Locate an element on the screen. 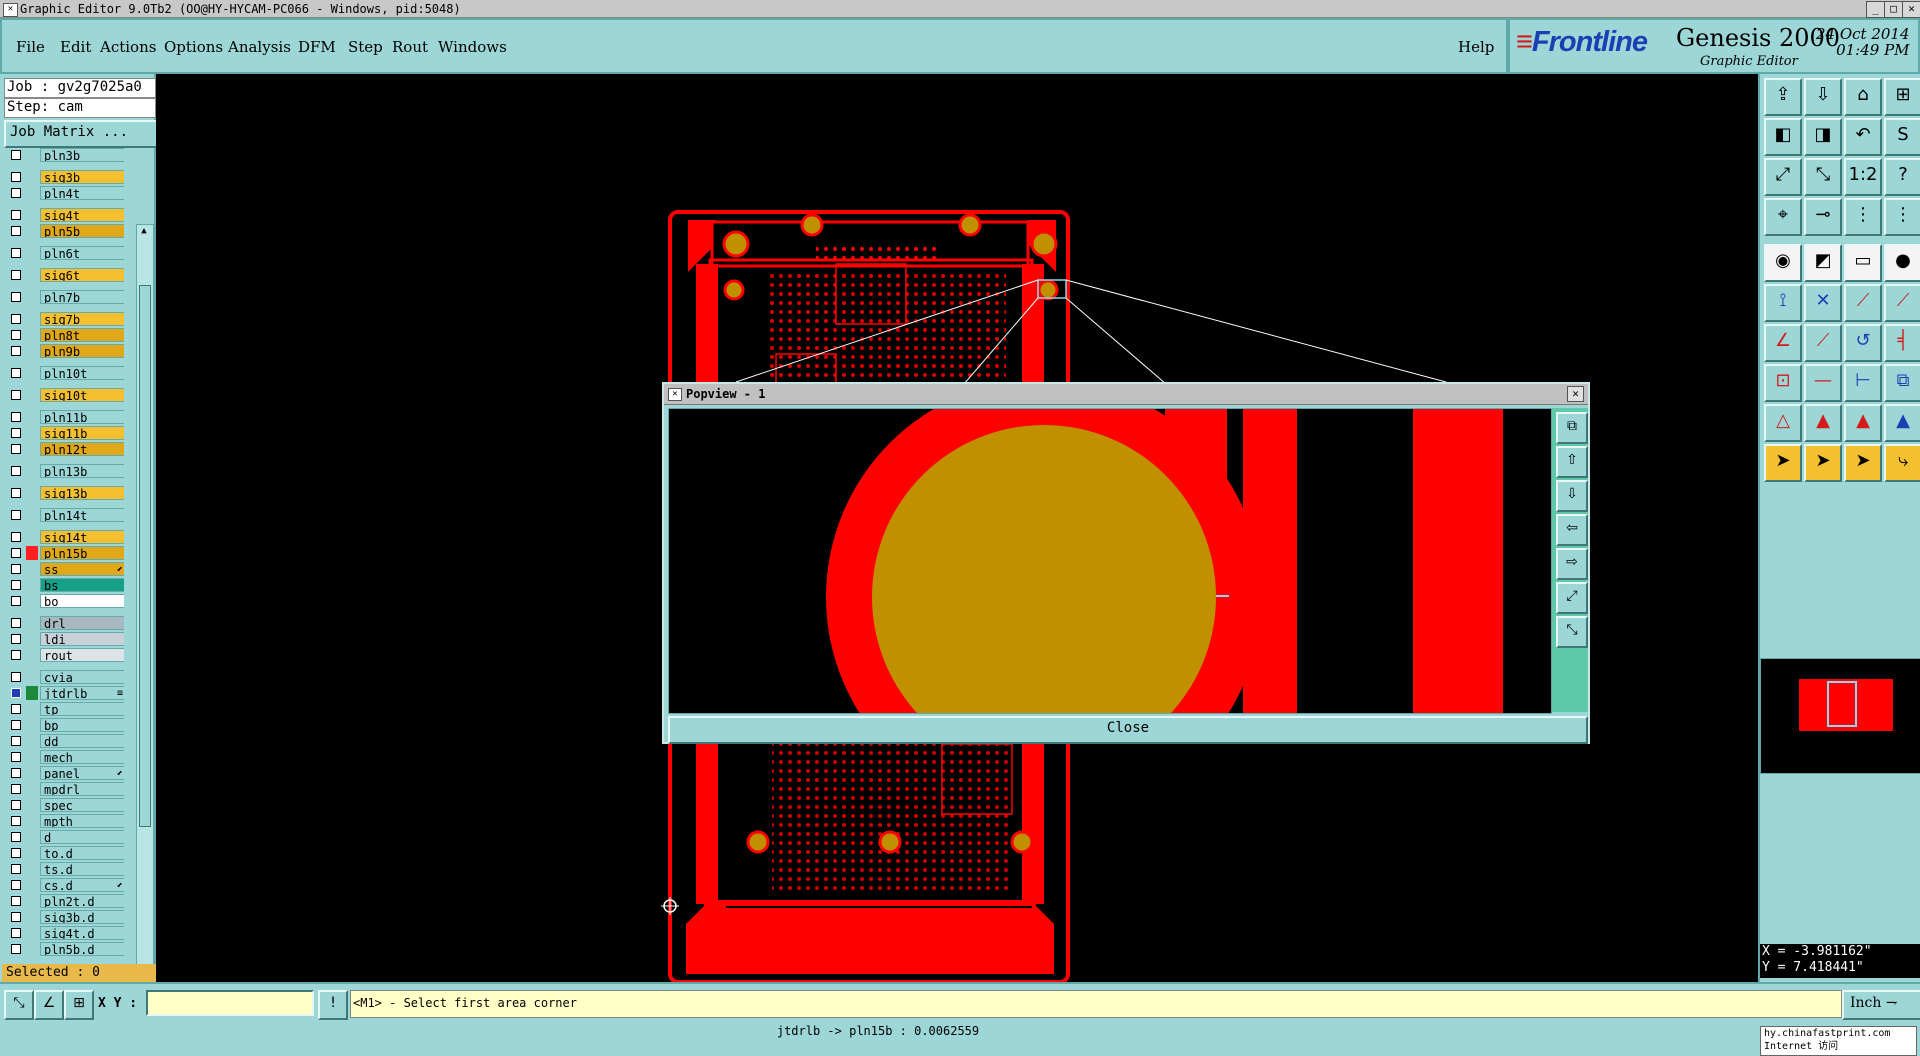  layer-row: spec is located at coordinates (64, 805).